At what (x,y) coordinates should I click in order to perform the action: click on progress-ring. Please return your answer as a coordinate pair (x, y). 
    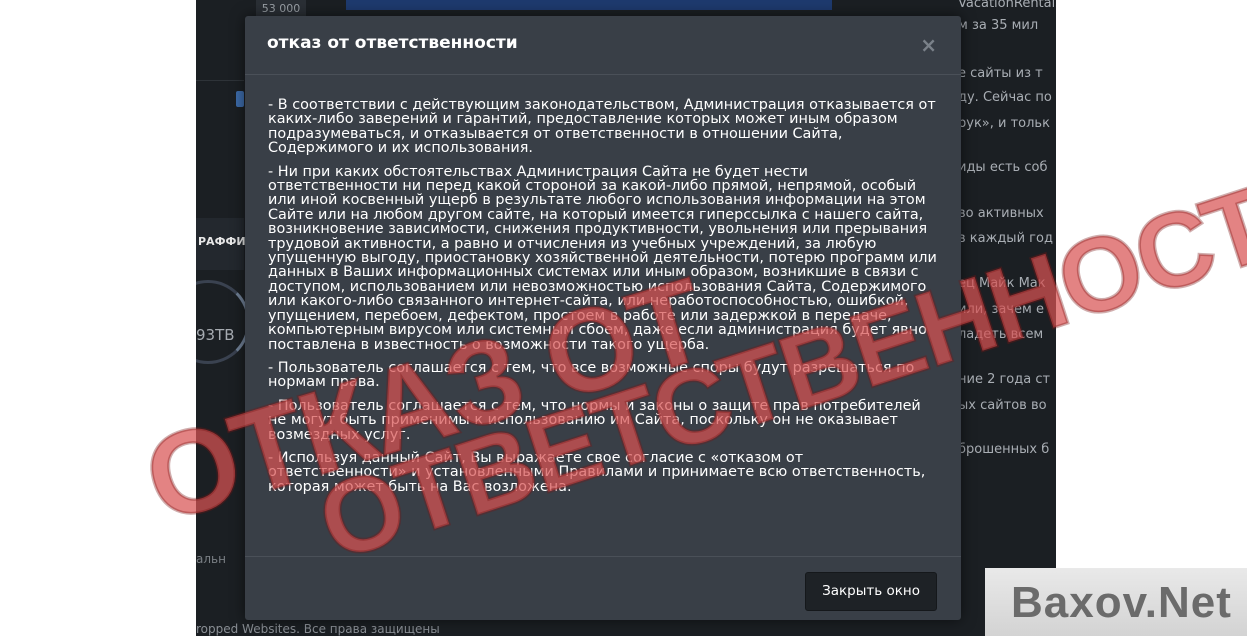
    Looking at the image, I should click on (223, 322).